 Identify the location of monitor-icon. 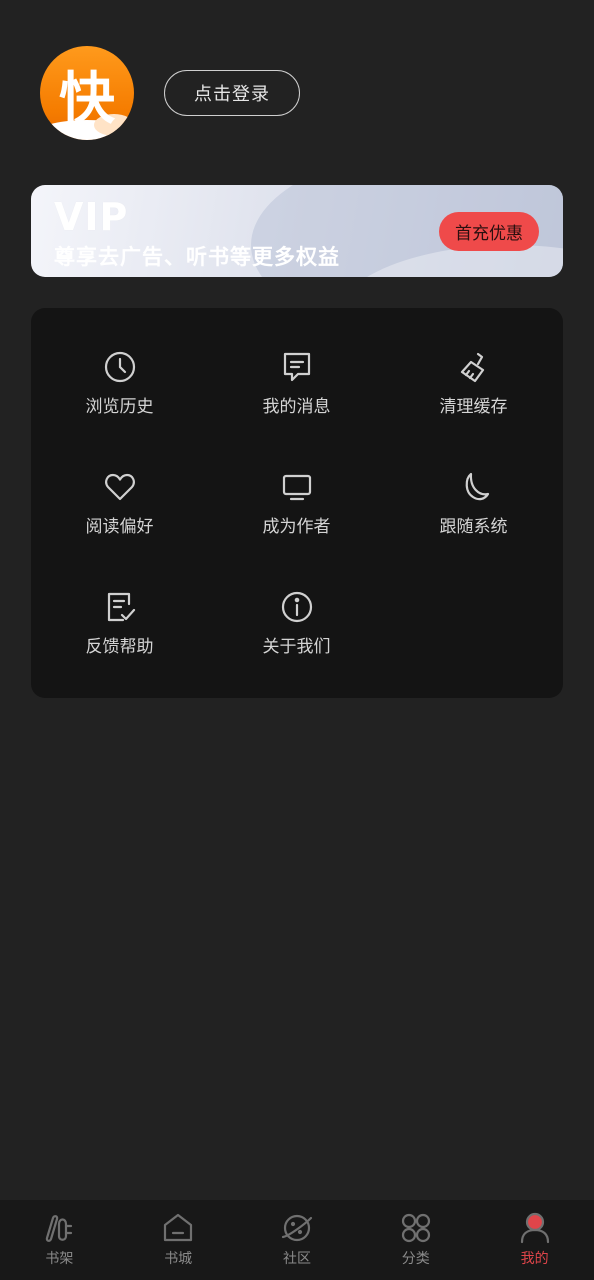
(296, 487).